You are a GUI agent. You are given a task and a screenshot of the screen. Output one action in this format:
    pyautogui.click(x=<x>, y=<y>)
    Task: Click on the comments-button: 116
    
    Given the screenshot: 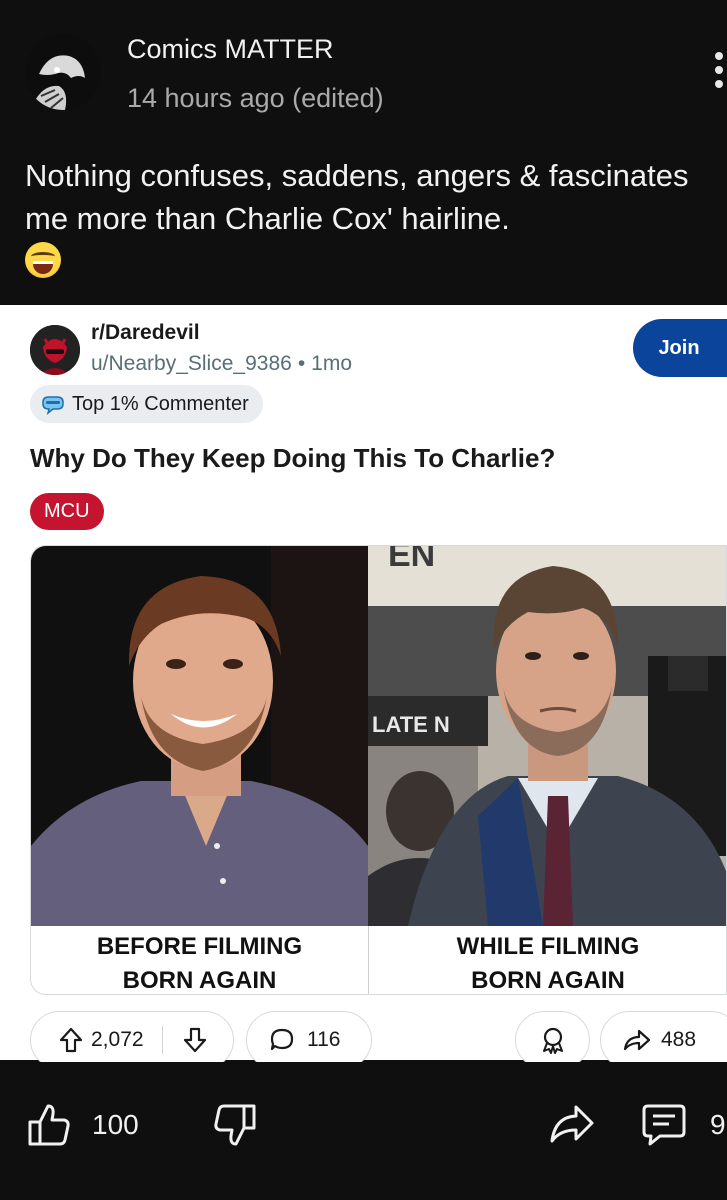 What is the action you would take?
    pyautogui.click(x=309, y=1040)
    